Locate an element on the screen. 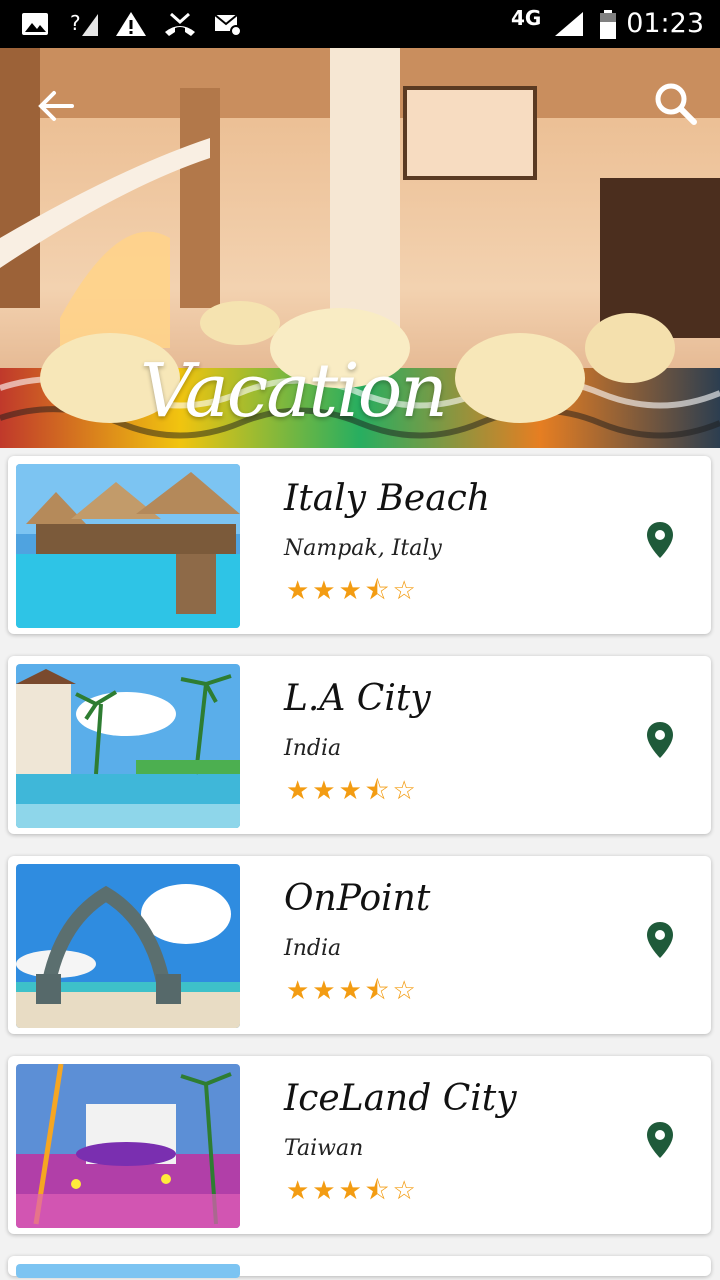  battery-icon is located at coordinates (608, 24).